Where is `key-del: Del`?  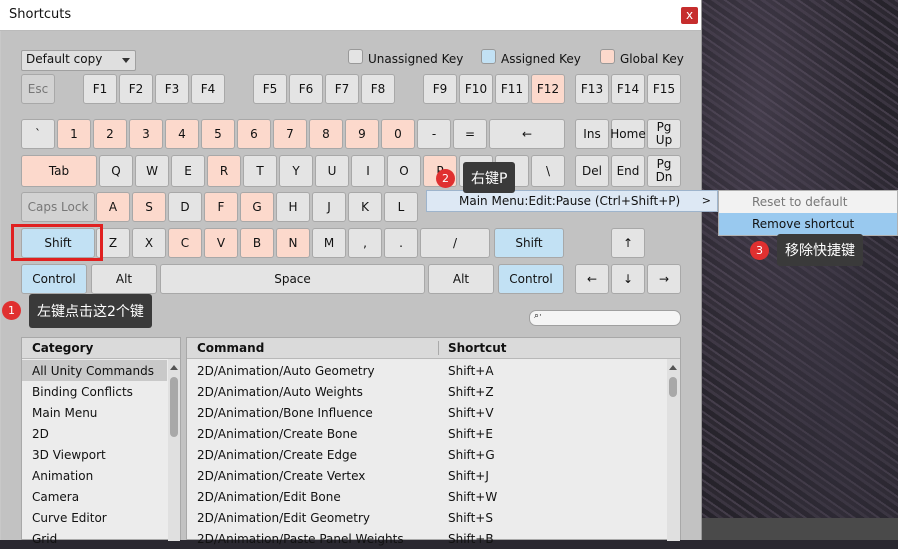
key-del: Del is located at coordinates (592, 171).